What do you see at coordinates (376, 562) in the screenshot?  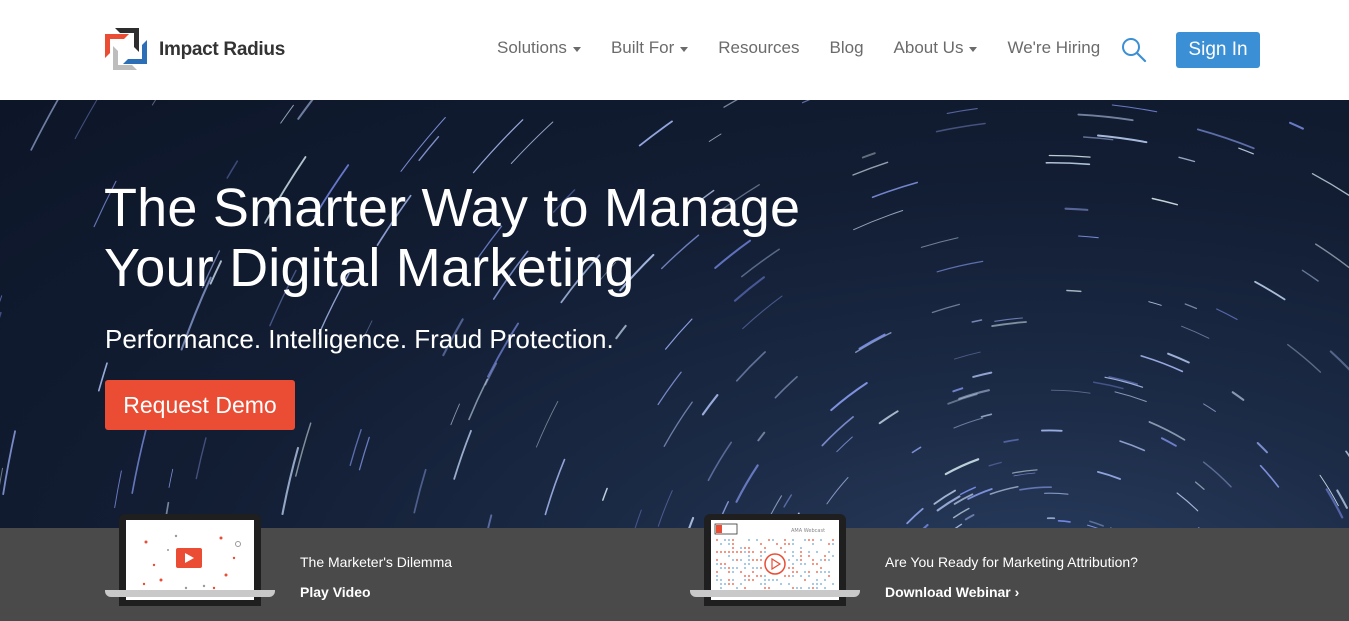 I see `promo-title-video: The Marketer's Dilemma` at bounding box center [376, 562].